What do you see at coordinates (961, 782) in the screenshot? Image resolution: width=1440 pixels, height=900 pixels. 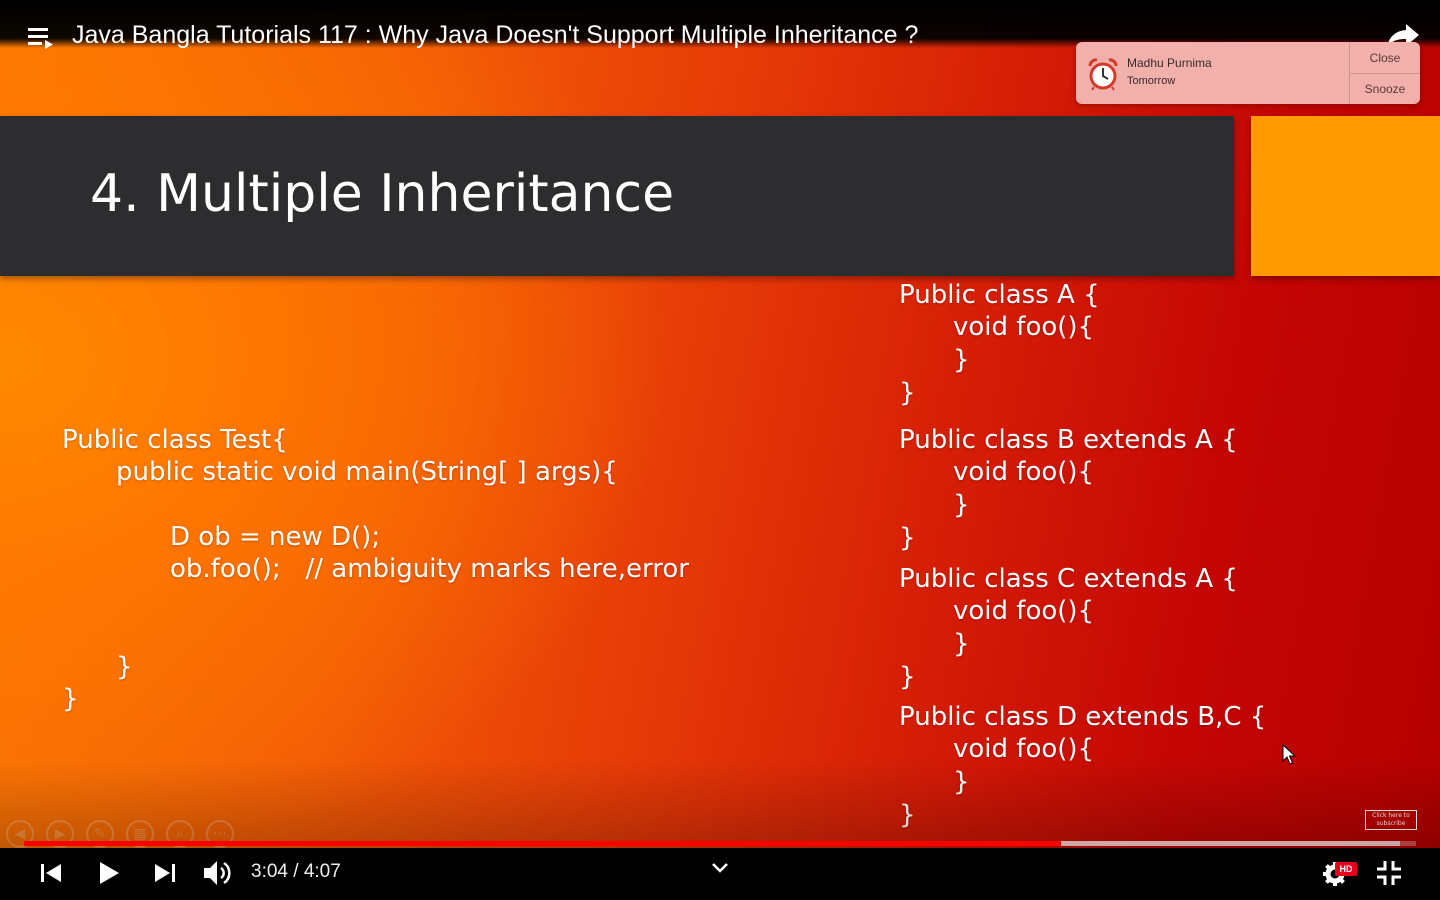 I see `class-d-inner-close: }` at bounding box center [961, 782].